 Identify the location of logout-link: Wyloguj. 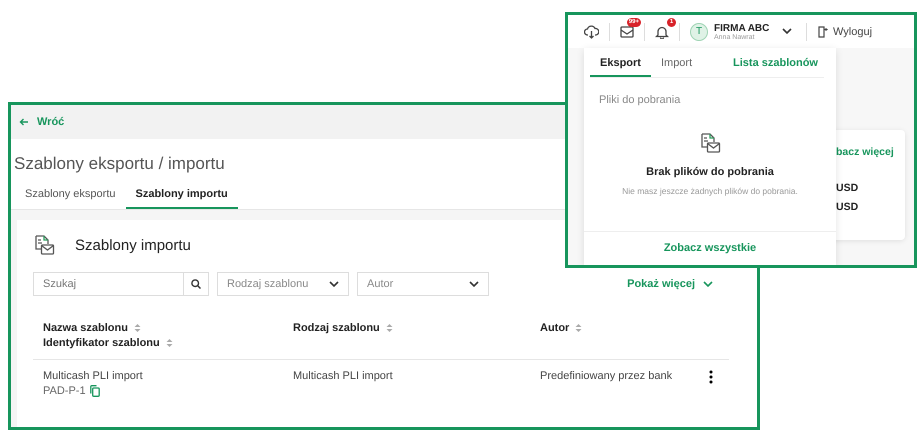
(844, 32).